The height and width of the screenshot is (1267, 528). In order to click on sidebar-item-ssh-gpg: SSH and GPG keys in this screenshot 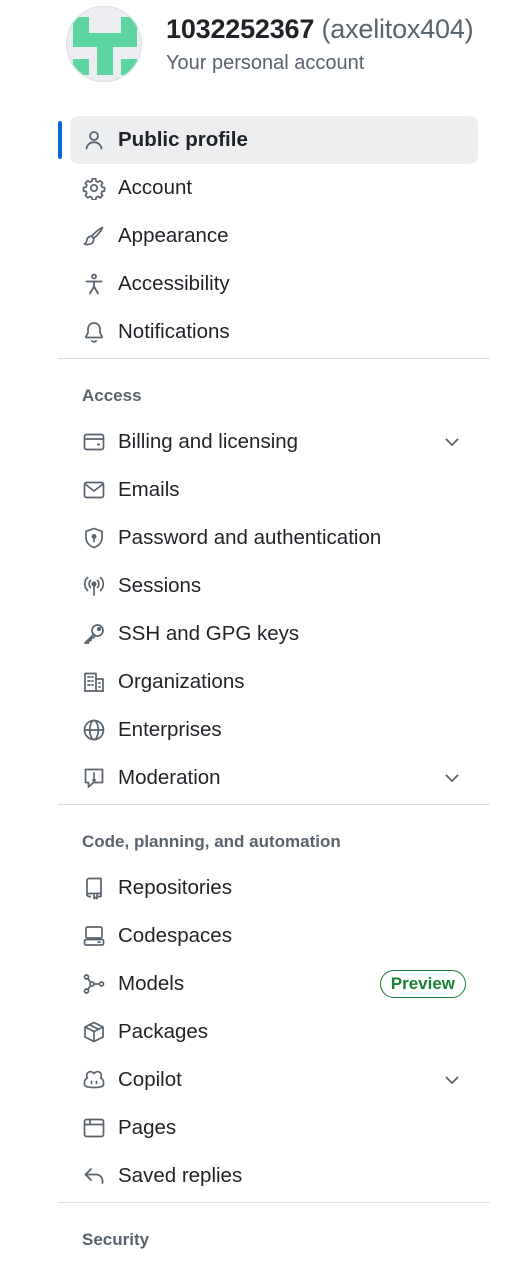, I will do `click(274, 634)`.